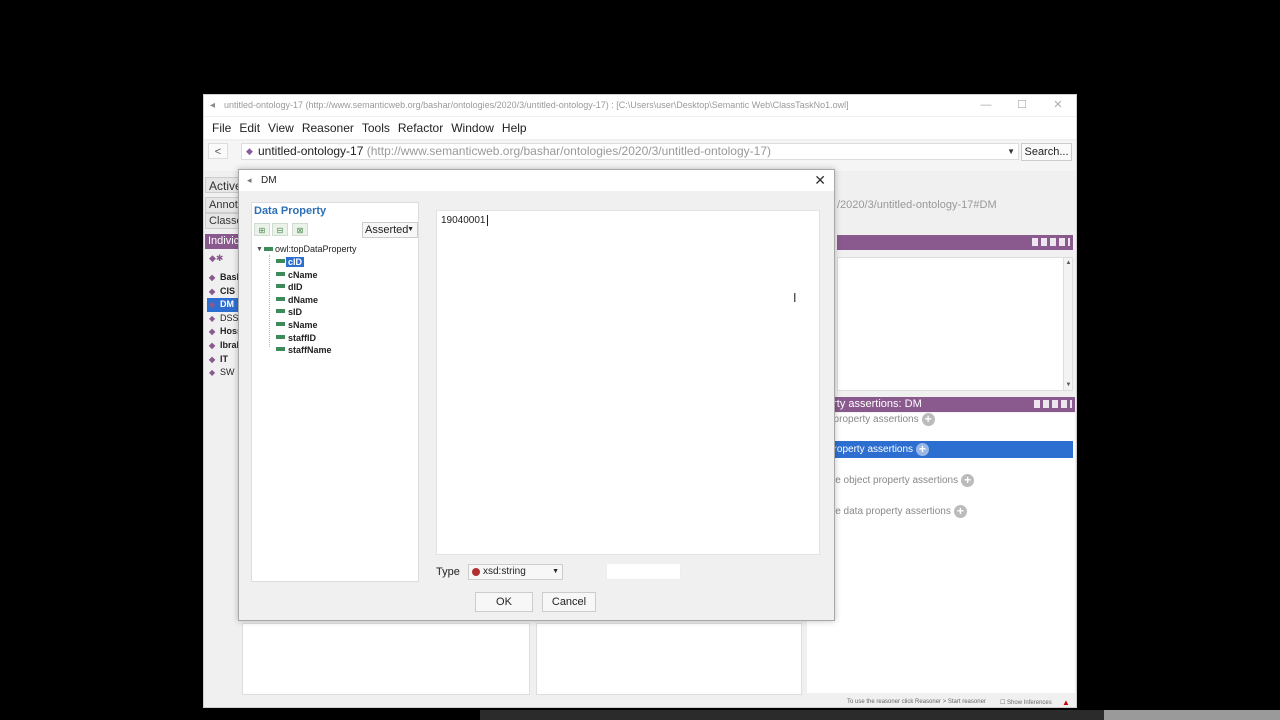 Image resolution: width=1280 pixels, height=720 pixels. What do you see at coordinates (1066, 702) in the screenshot?
I see `warning-icon: ▲` at bounding box center [1066, 702].